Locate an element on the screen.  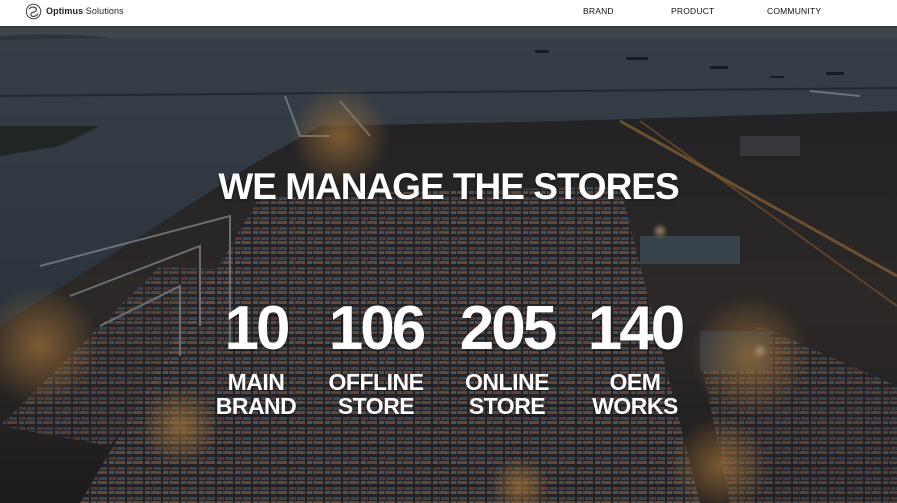
logo-text-bold: Optimus is located at coordinates (65, 11).